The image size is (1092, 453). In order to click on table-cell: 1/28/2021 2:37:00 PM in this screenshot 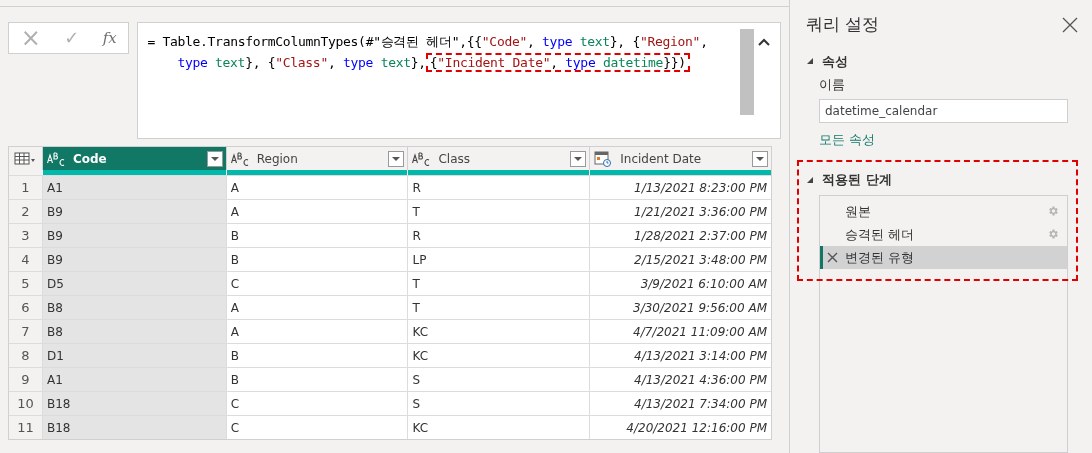, I will do `click(680, 235)`.